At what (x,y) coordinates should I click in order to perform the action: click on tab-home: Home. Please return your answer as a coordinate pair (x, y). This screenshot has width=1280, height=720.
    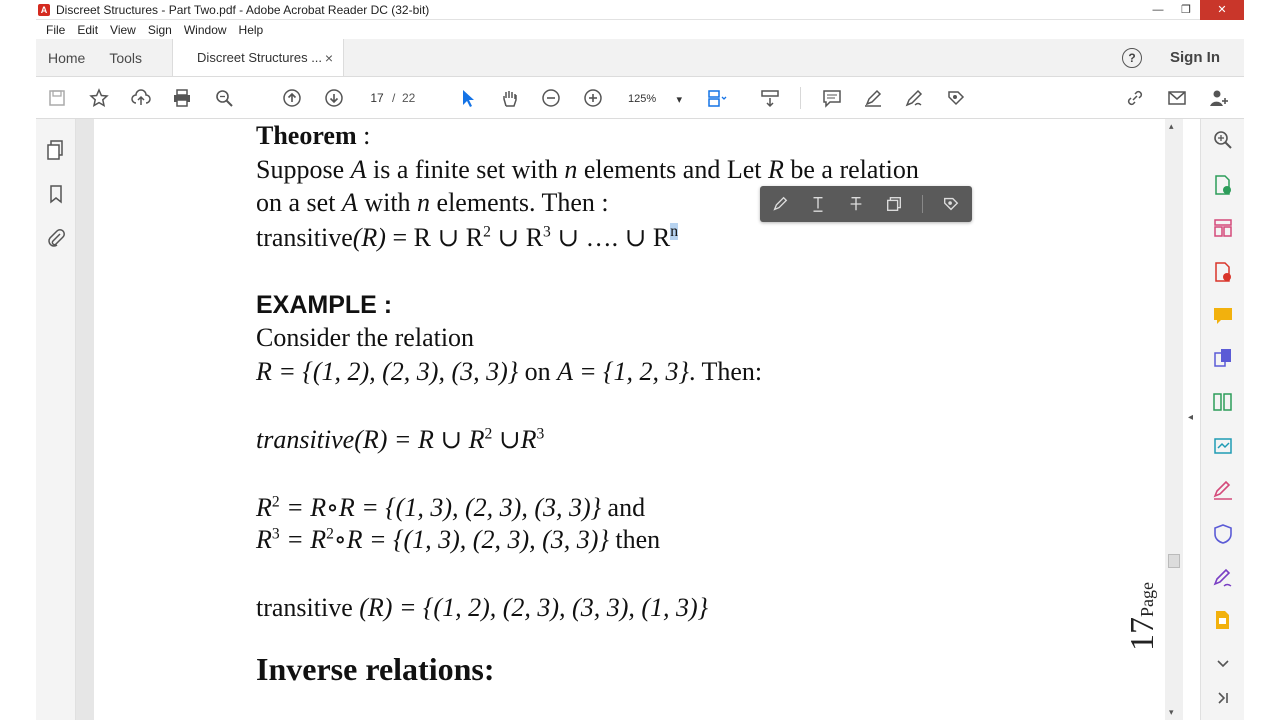
    Looking at the image, I should click on (66, 57).